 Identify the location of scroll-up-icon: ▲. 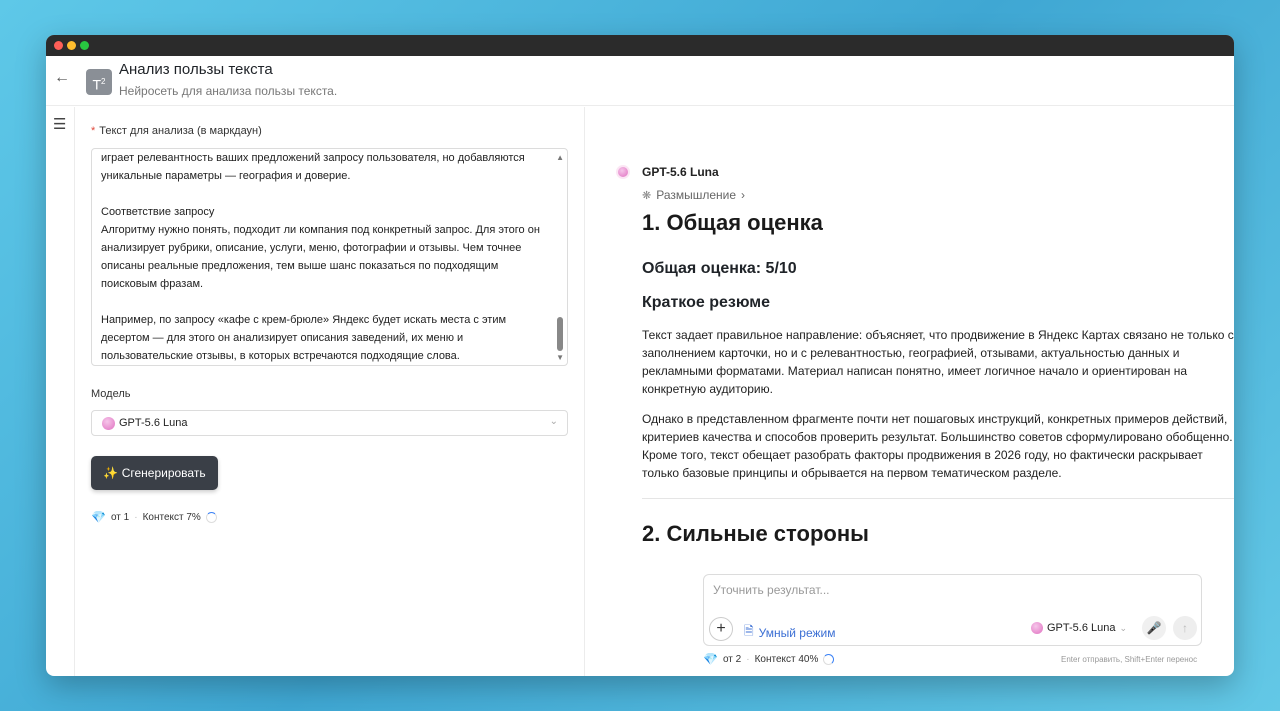
(560, 157).